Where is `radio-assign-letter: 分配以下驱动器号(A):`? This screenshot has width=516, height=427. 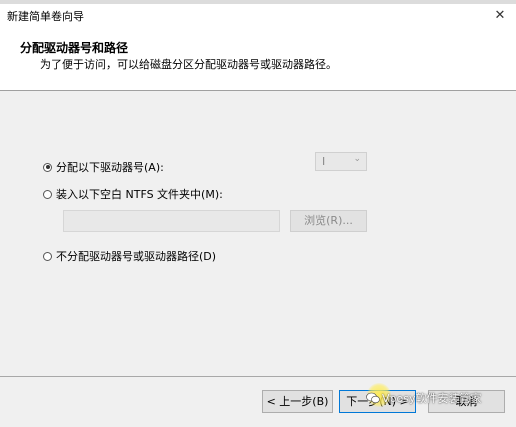 radio-assign-letter: 分配以下驱动器号(A): is located at coordinates (103, 167).